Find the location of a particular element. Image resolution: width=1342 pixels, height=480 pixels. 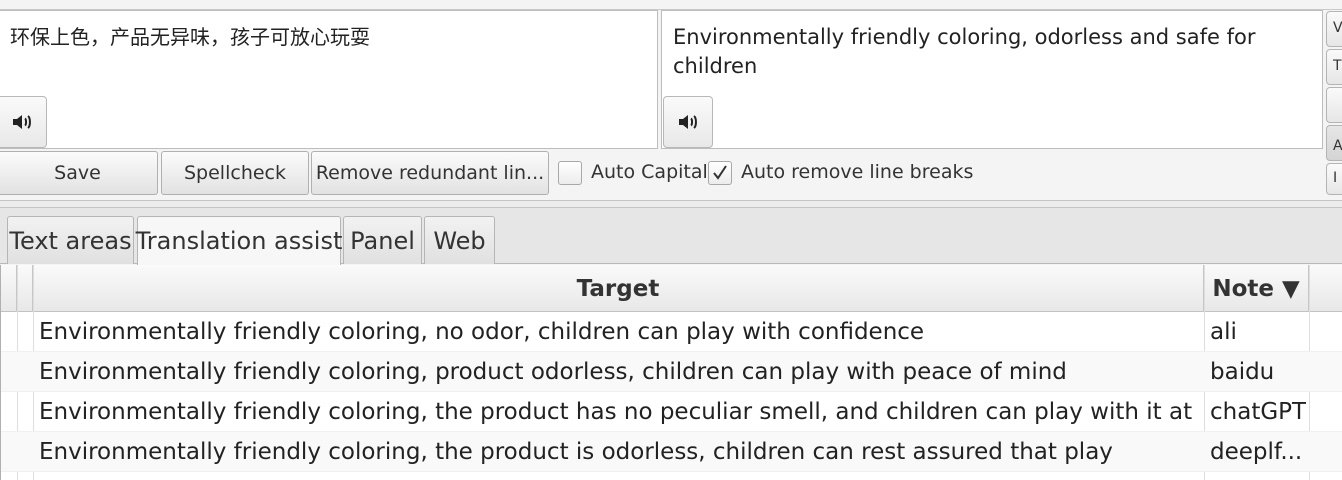

checkmark-icon is located at coordinates (720, 172).